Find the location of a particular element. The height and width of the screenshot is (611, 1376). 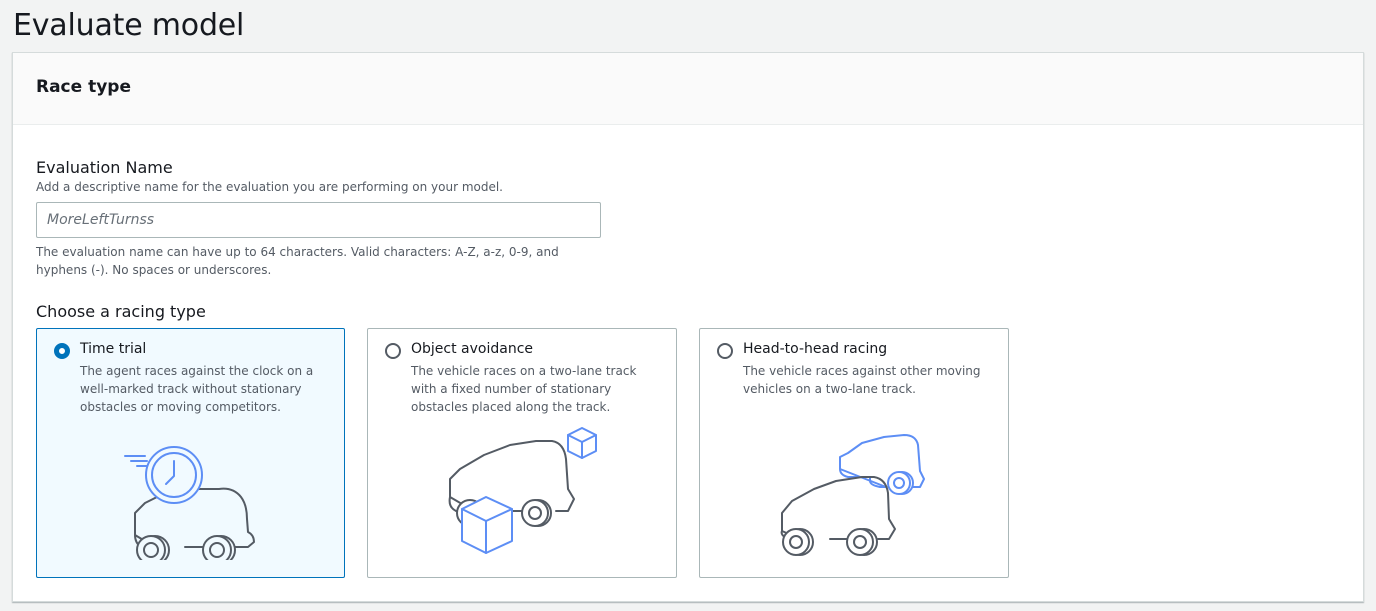

panel-header: Race type is located at coordinates (688, 89).